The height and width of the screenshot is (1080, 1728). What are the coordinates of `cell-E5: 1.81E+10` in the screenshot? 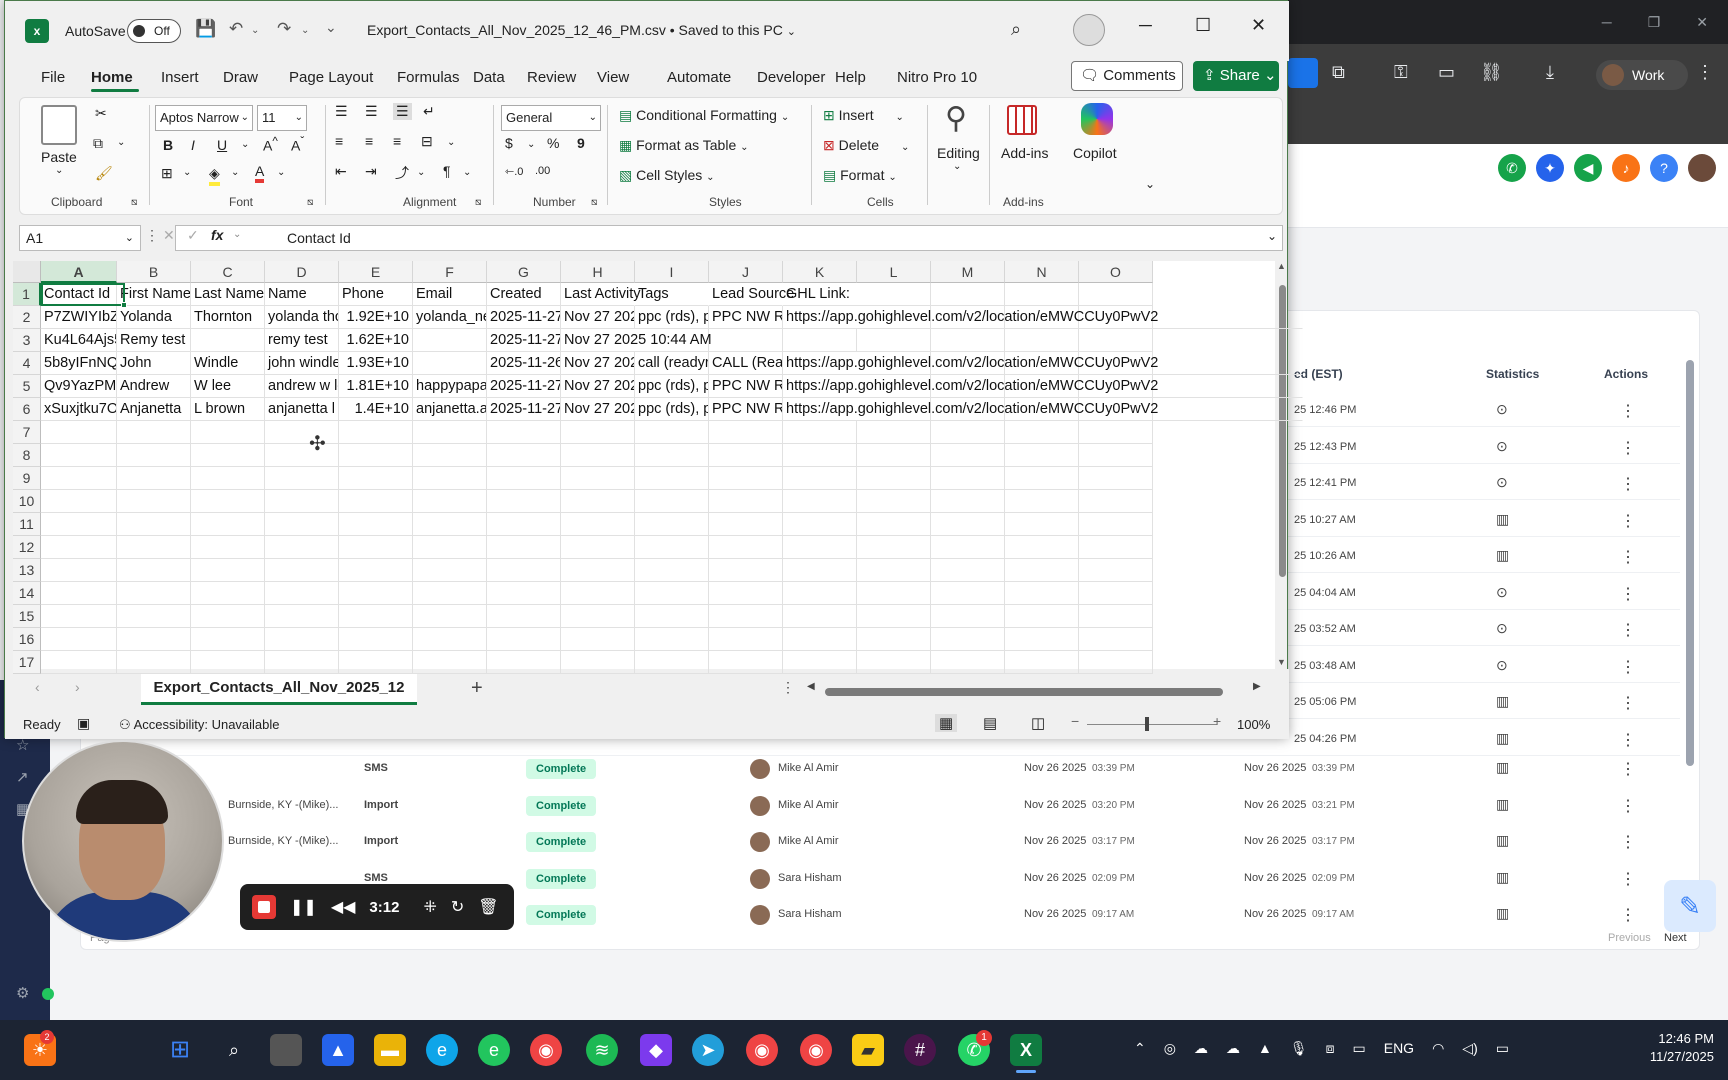 It's located at (376, 386).